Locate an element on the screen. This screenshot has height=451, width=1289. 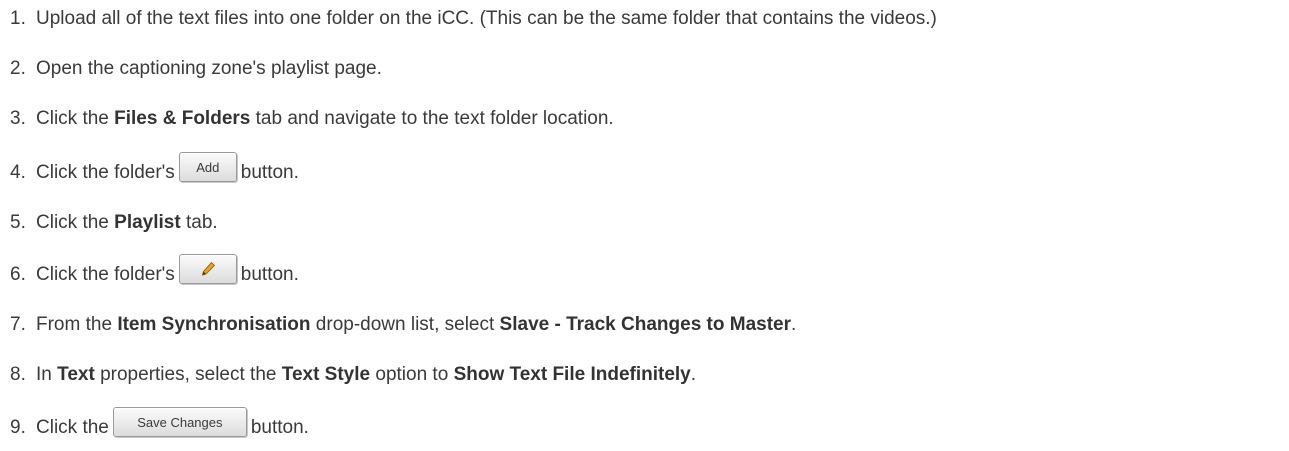
step-number: 1. is located at coordinates (18, 18).